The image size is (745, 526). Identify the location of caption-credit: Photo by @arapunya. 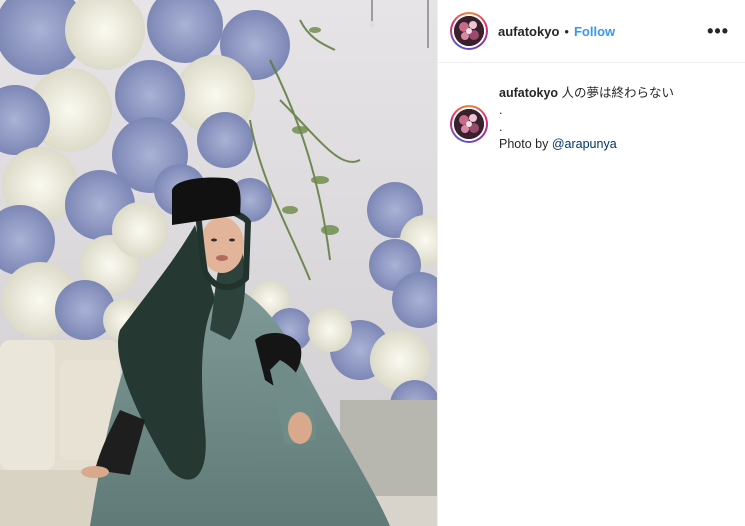
(586, 144).